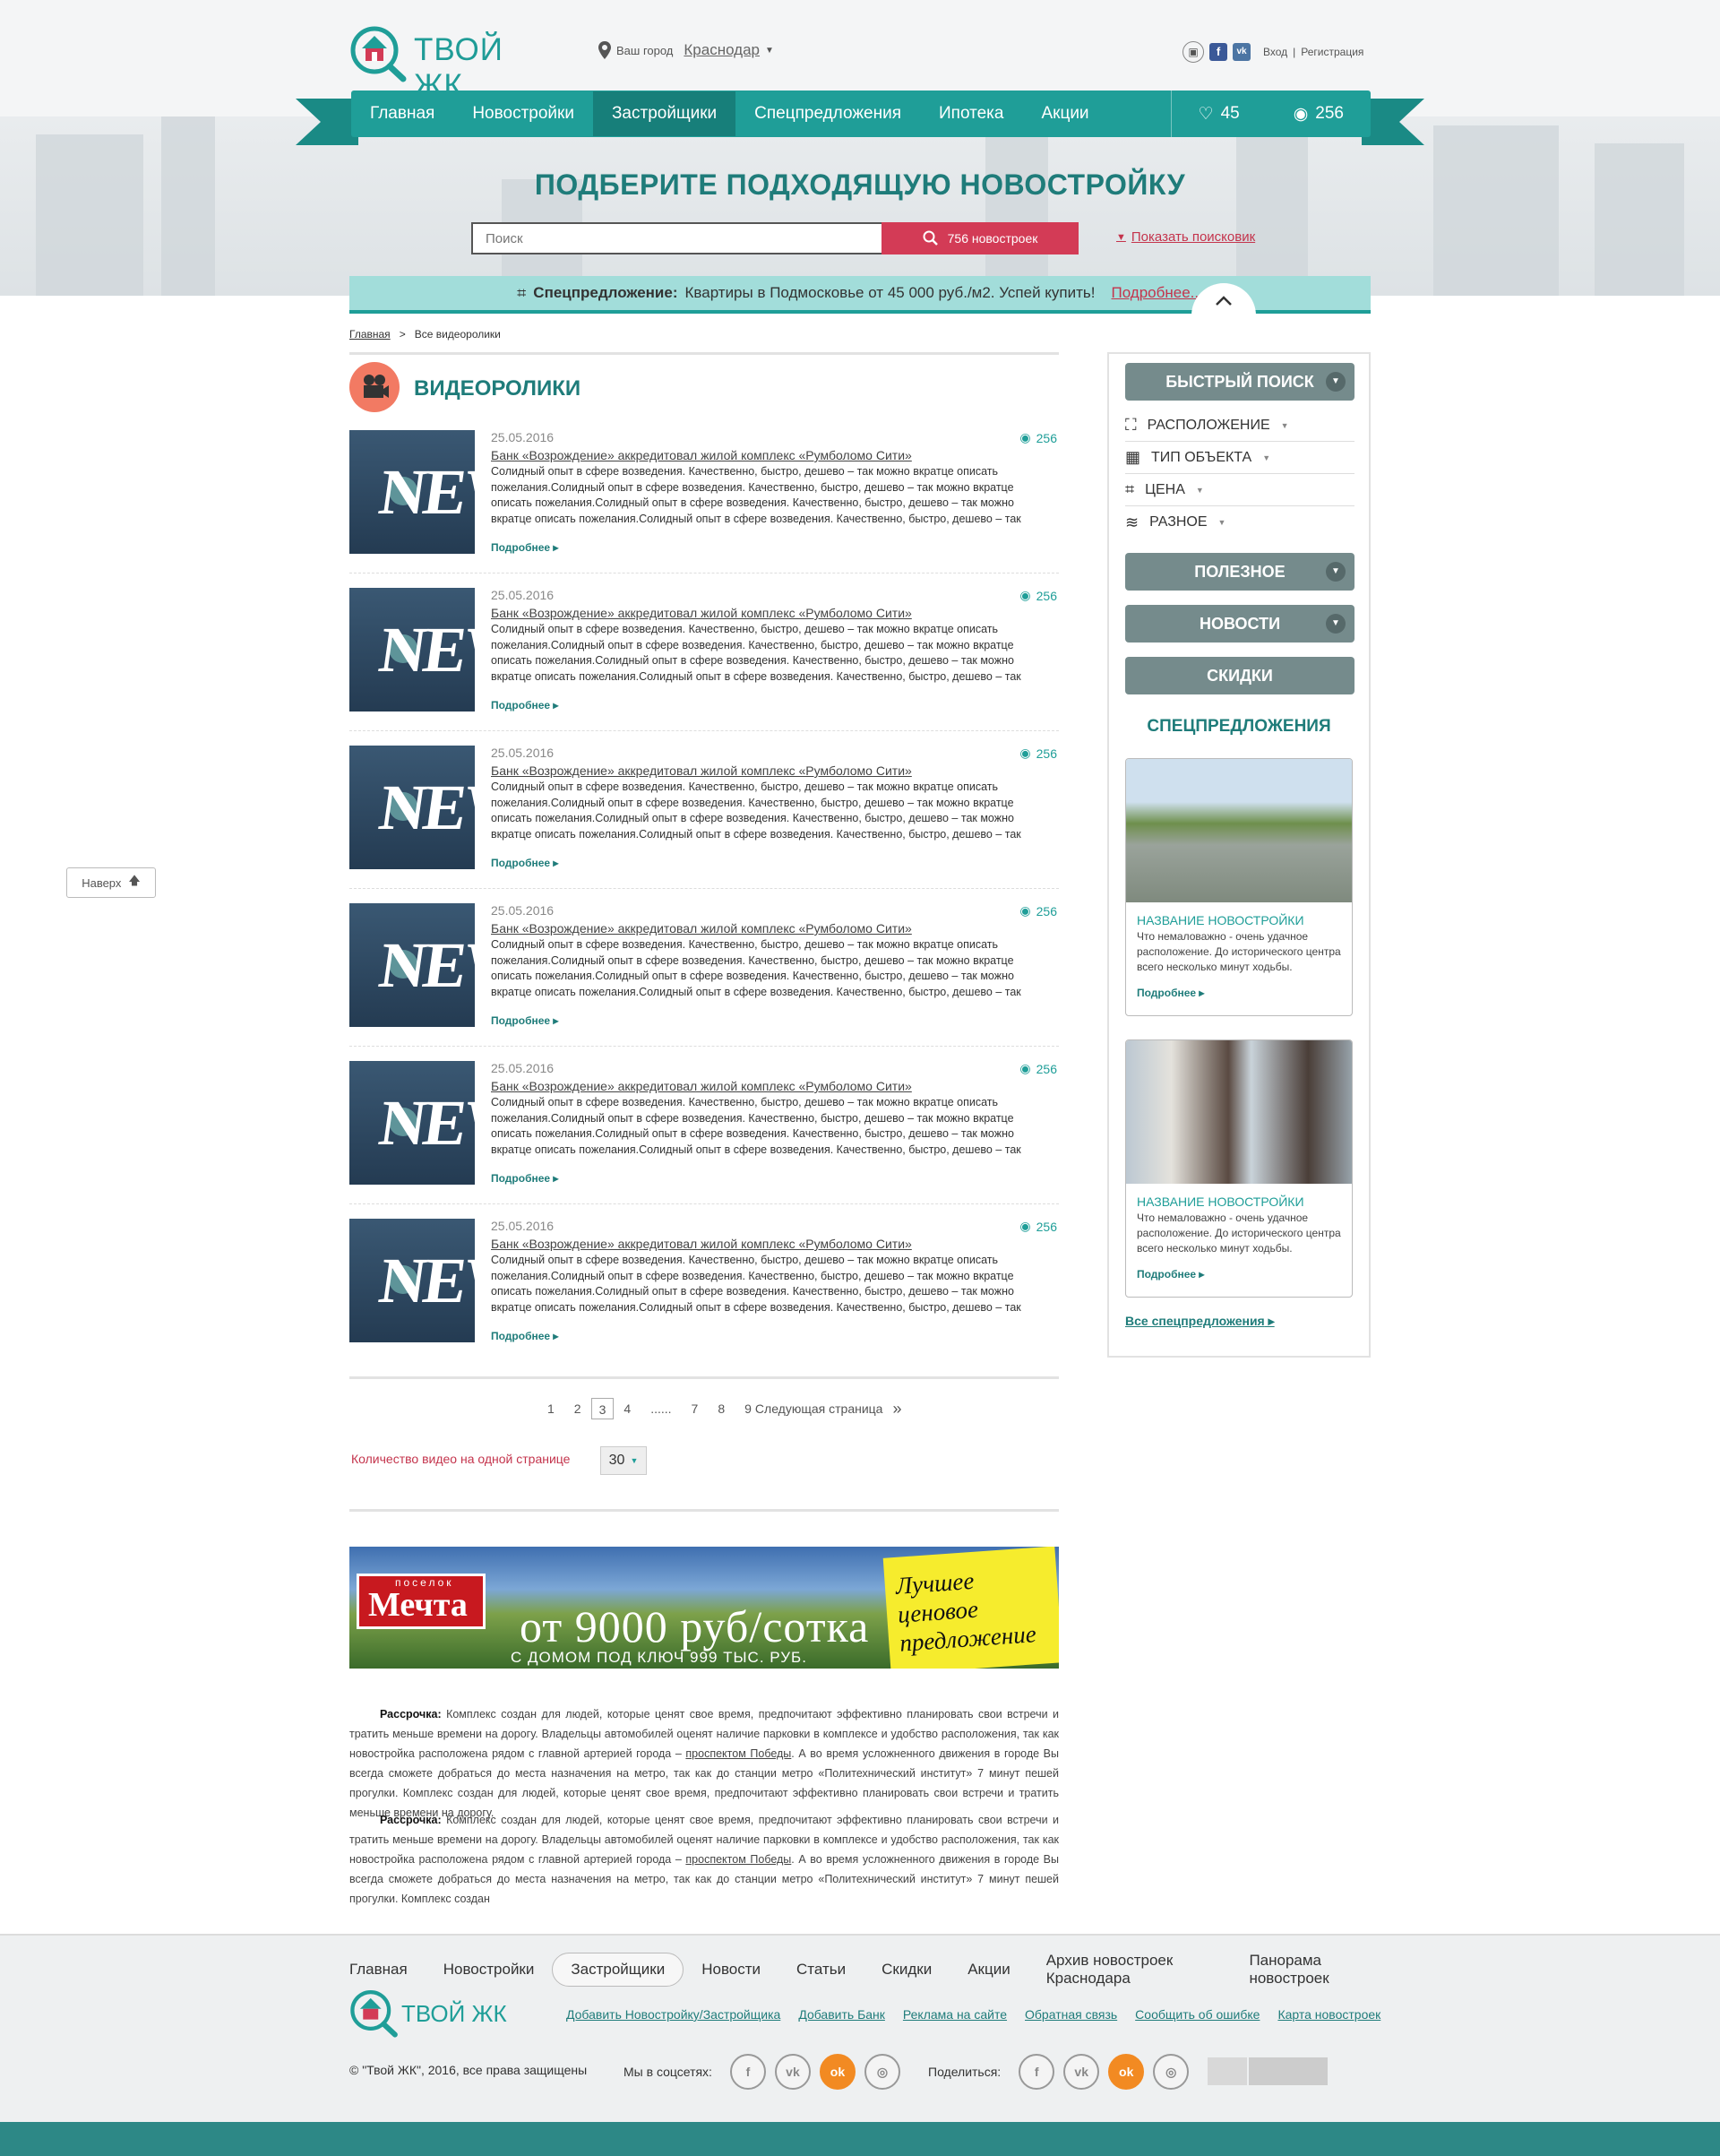 The height and width of the screenshot is (2156, 1720). I want to click on nav-item-home: Главная, so click(402, 113).